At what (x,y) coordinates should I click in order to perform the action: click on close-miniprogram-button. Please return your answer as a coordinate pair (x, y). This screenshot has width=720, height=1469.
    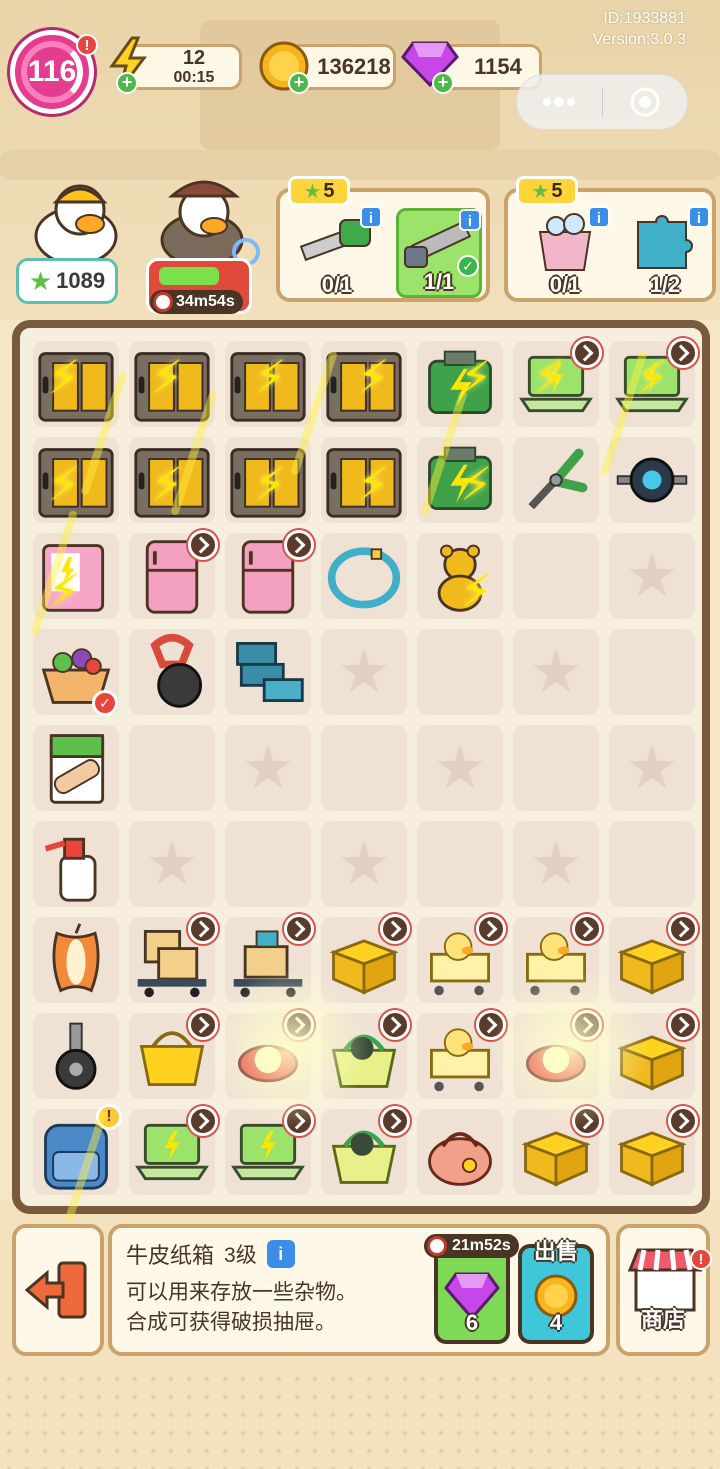
    Looking at the image, I should click on (645, 102).